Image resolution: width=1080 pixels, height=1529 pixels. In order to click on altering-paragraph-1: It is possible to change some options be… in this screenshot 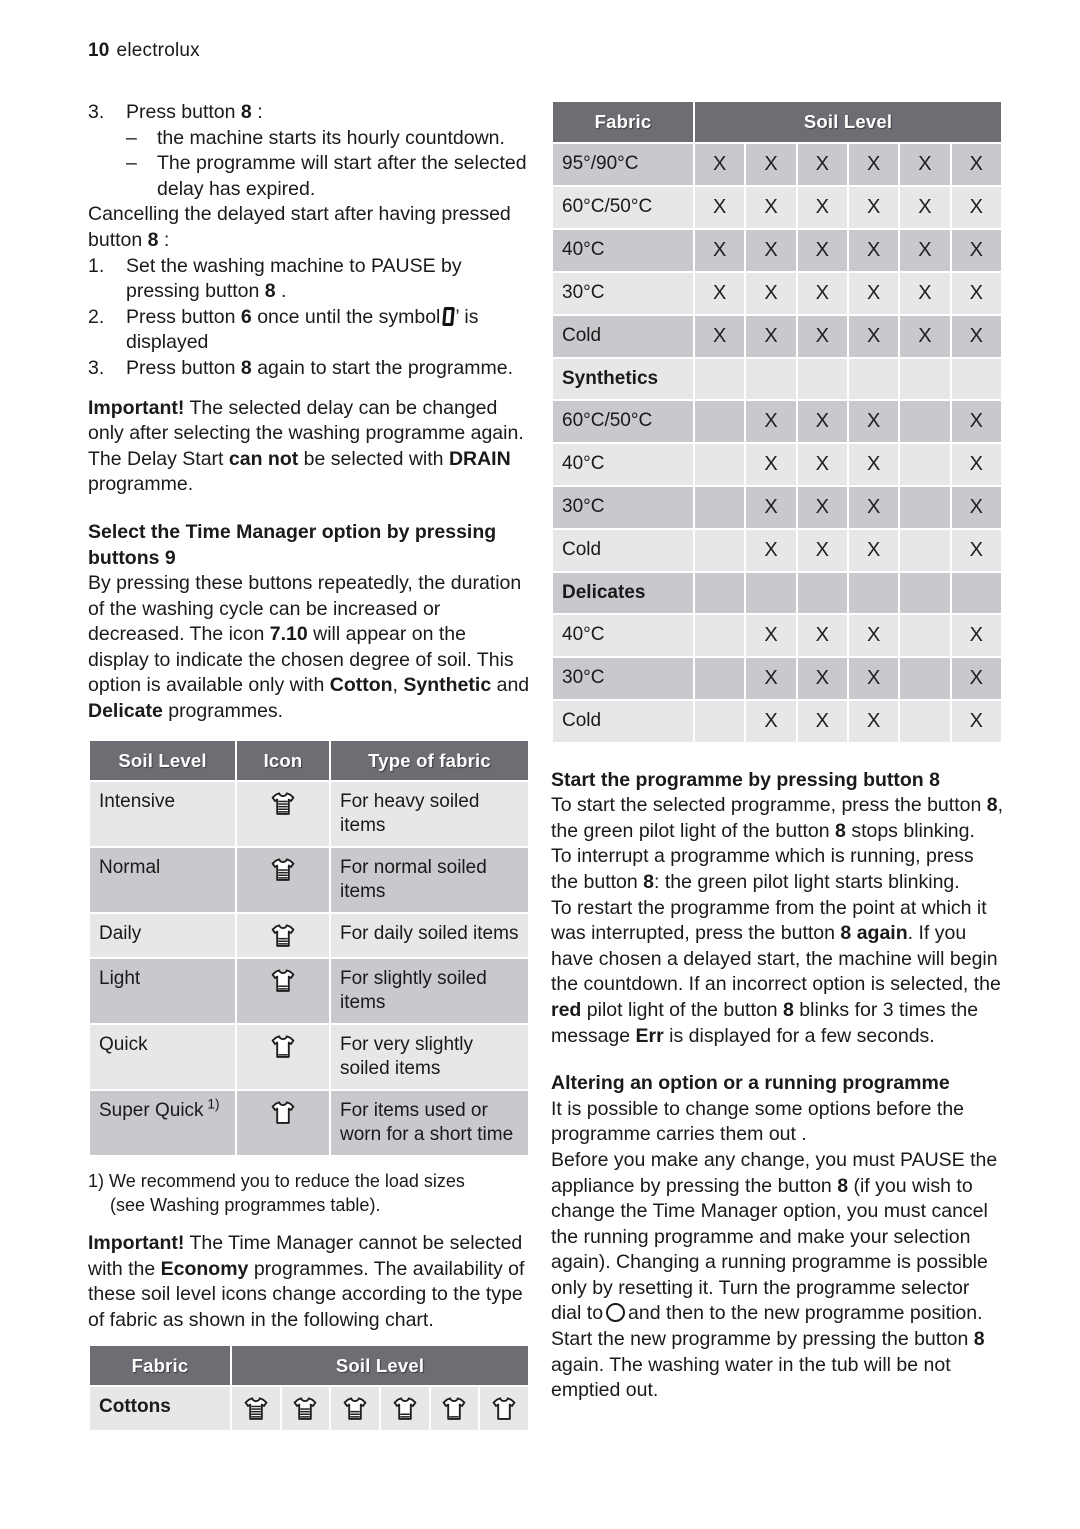, I will do `click(758, 1121)`.